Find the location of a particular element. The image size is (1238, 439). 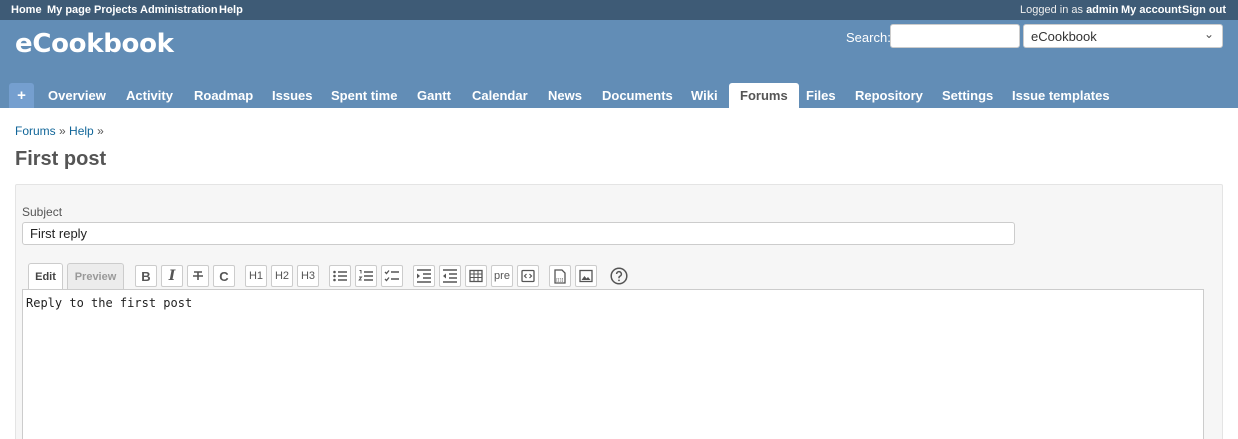

preformatted-button: pre is located at coordinates (502, 276).